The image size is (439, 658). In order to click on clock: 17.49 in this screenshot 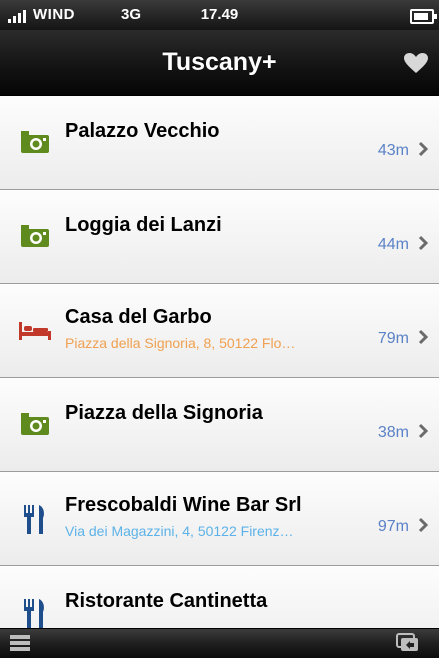, I will do `click(219, 14)`.